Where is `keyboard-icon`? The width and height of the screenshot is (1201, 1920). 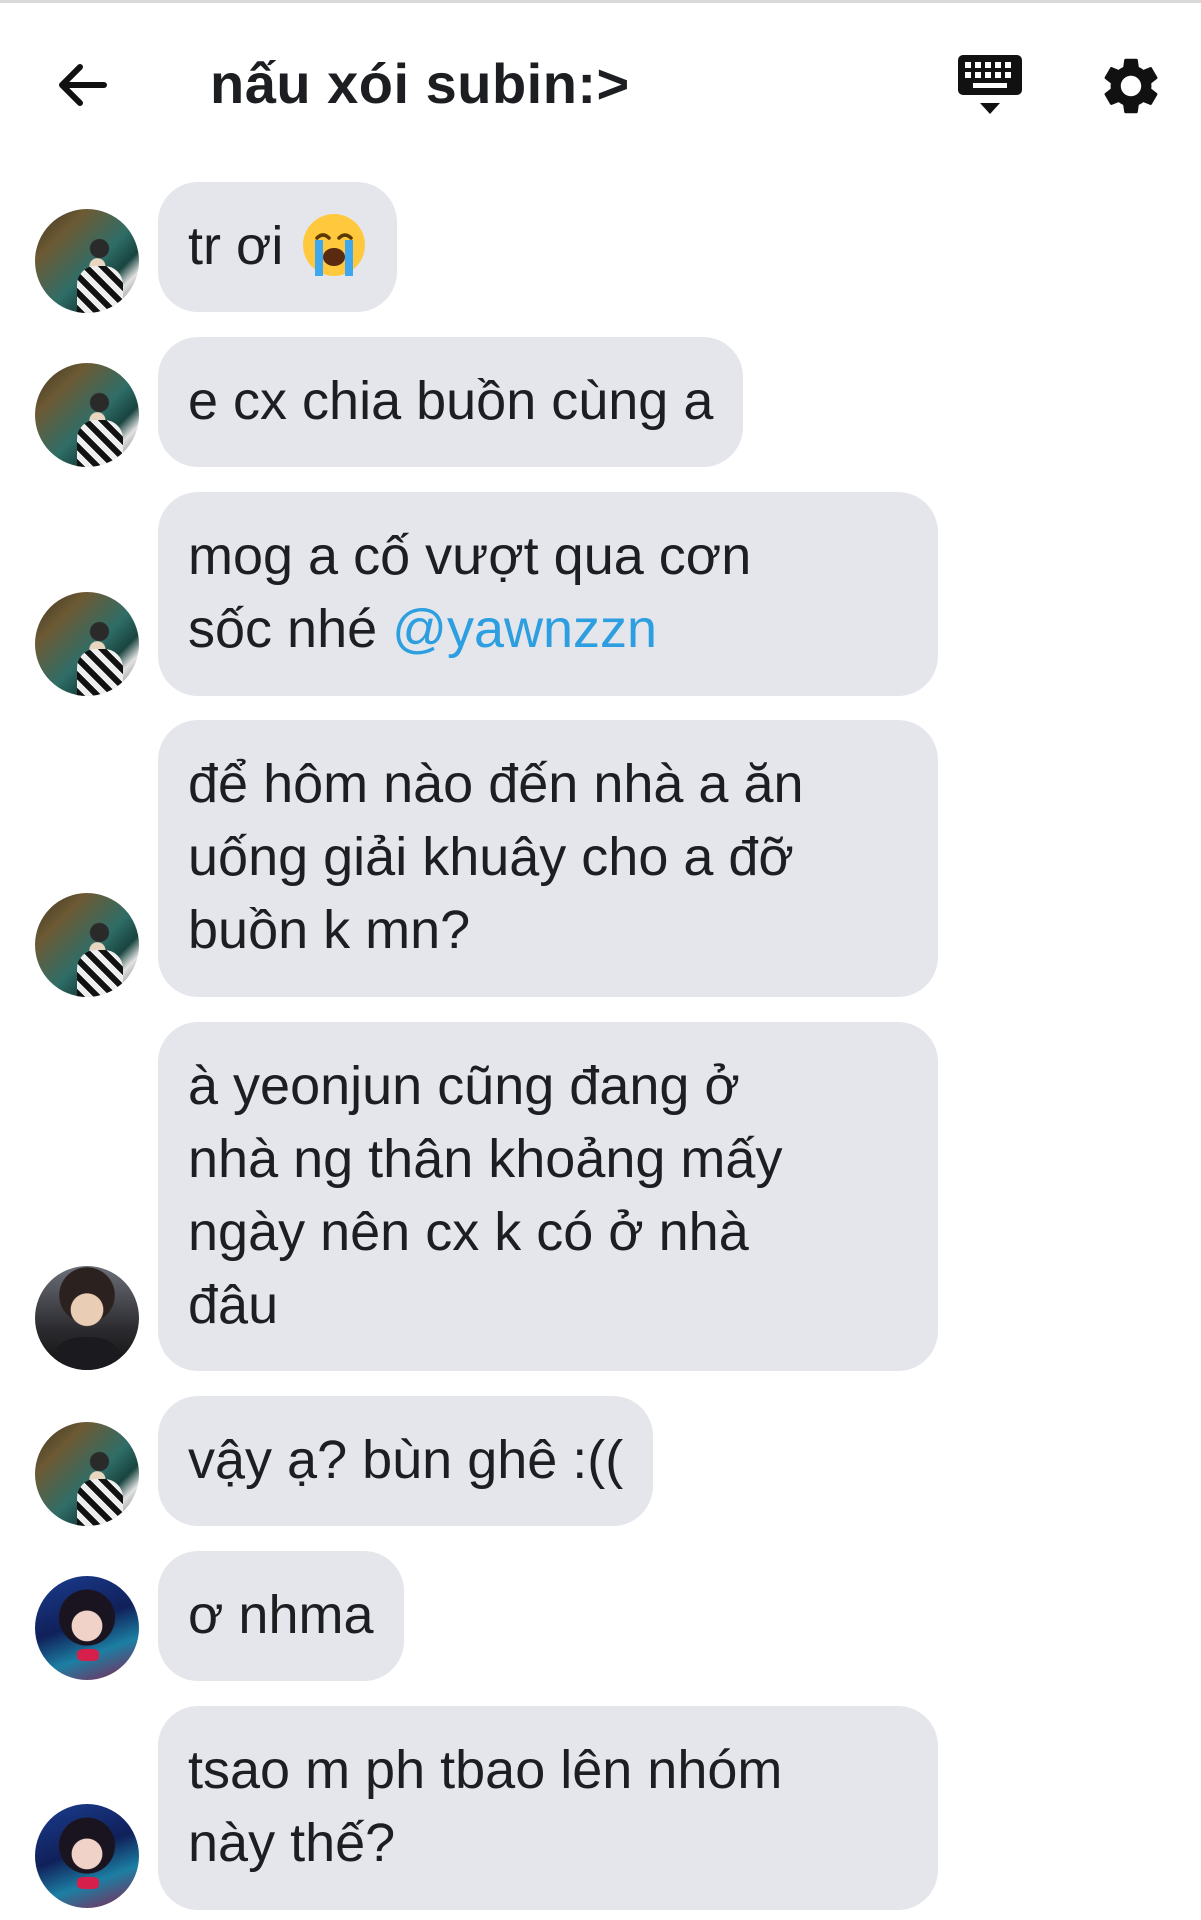
keyboard-icon is located at coordinates (990, 84).